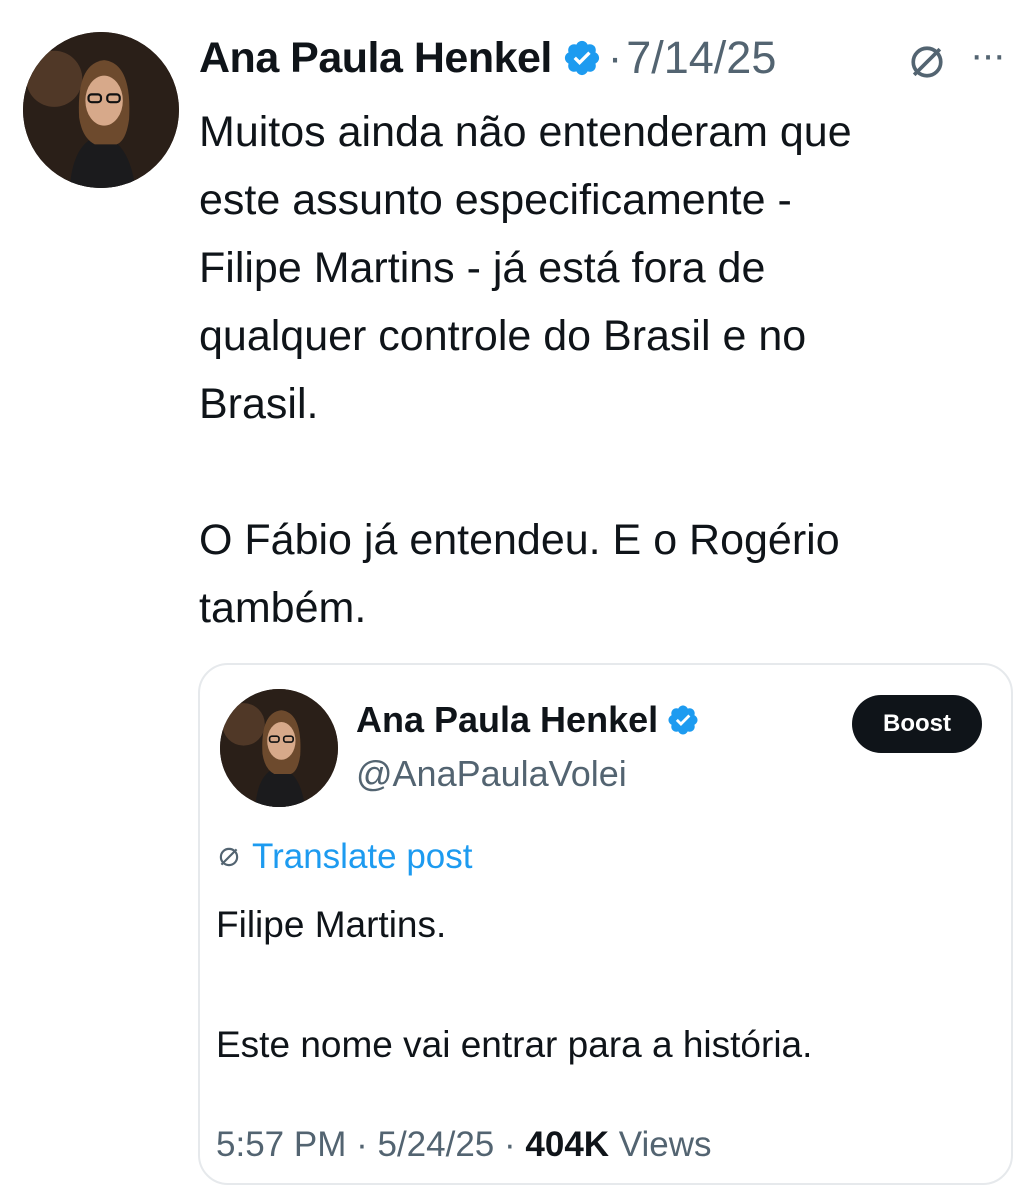 The width and height of the screenshot is (1035, 1199). Describe the element at coordinates (665, 1144) in the screenshot. I see `views-label: Views` at that location.